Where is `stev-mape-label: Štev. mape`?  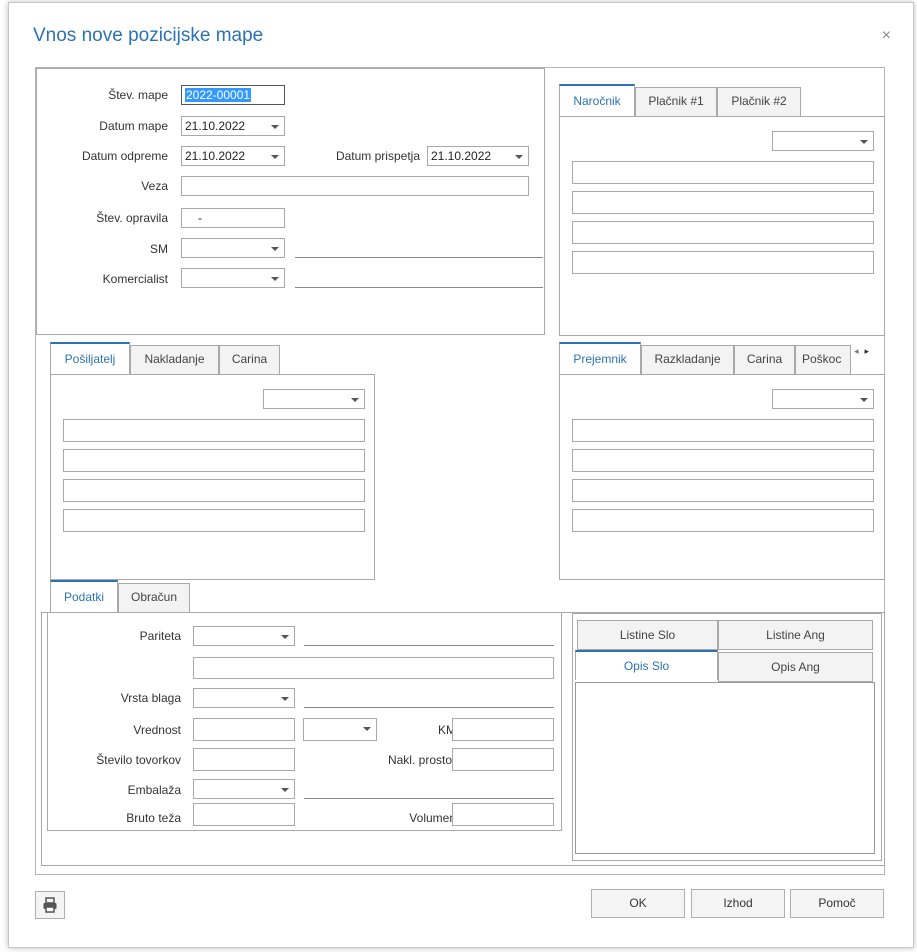
stev-mape-label: Štev. mape is located at coordinates (138, 95).